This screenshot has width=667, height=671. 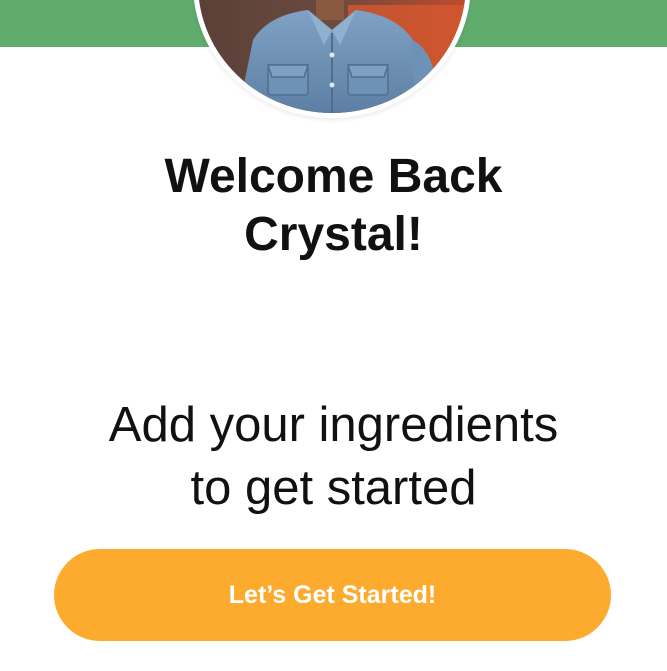 What do you see at coordinates (333, 425) in the screenshot?
I see `prompt-line-1: Add your ingredients` at bounding box center [333, 425].